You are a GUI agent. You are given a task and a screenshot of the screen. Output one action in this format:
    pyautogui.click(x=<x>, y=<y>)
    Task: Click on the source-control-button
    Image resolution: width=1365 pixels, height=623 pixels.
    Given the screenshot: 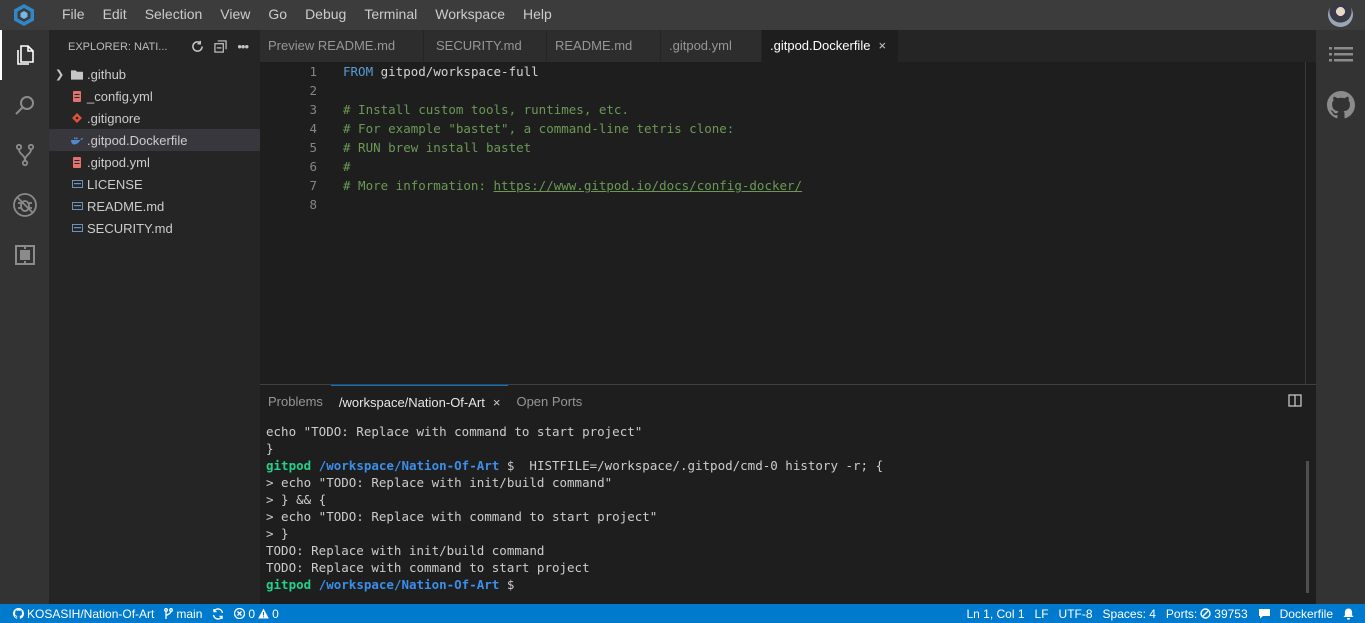 What is the action you would take?
    pyautogui.click(x=24, y=155)
    